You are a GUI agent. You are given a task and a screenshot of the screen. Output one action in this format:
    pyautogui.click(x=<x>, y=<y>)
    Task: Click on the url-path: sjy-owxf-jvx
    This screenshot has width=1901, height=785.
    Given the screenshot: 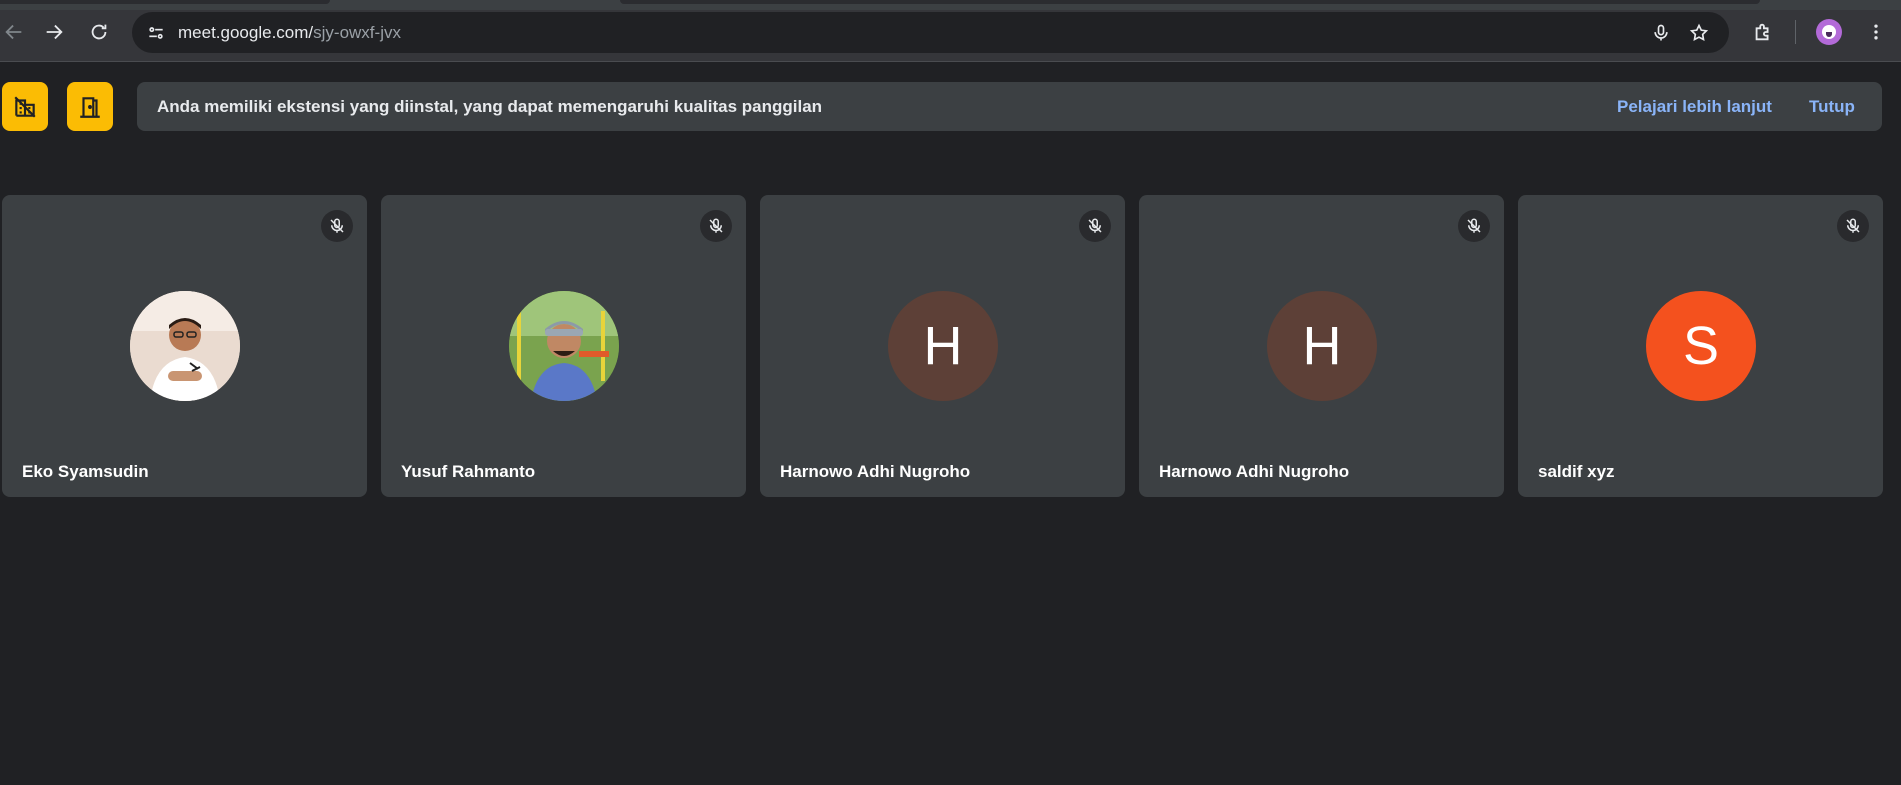 What is the action you would take?
    pyautogui.click(x=357, y=32)
    